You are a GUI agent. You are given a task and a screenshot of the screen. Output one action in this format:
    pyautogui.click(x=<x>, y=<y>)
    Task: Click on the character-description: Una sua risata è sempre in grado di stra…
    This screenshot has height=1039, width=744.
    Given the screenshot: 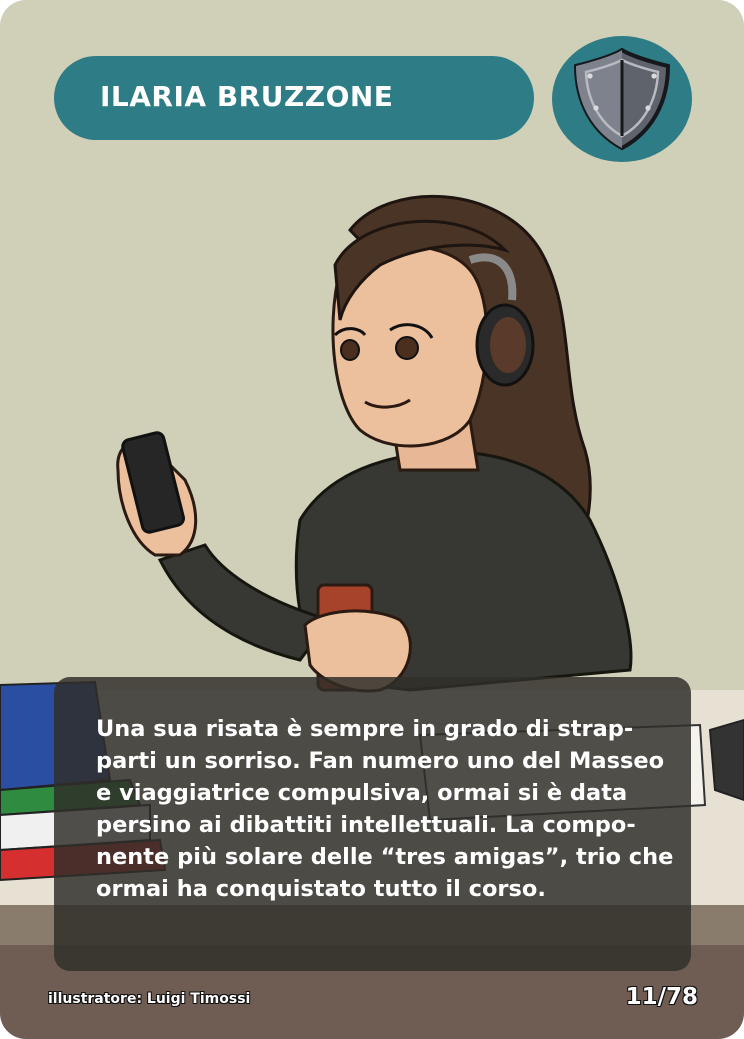 What is the action you would take?
    pyautogui.click(x=385, y=809)
    